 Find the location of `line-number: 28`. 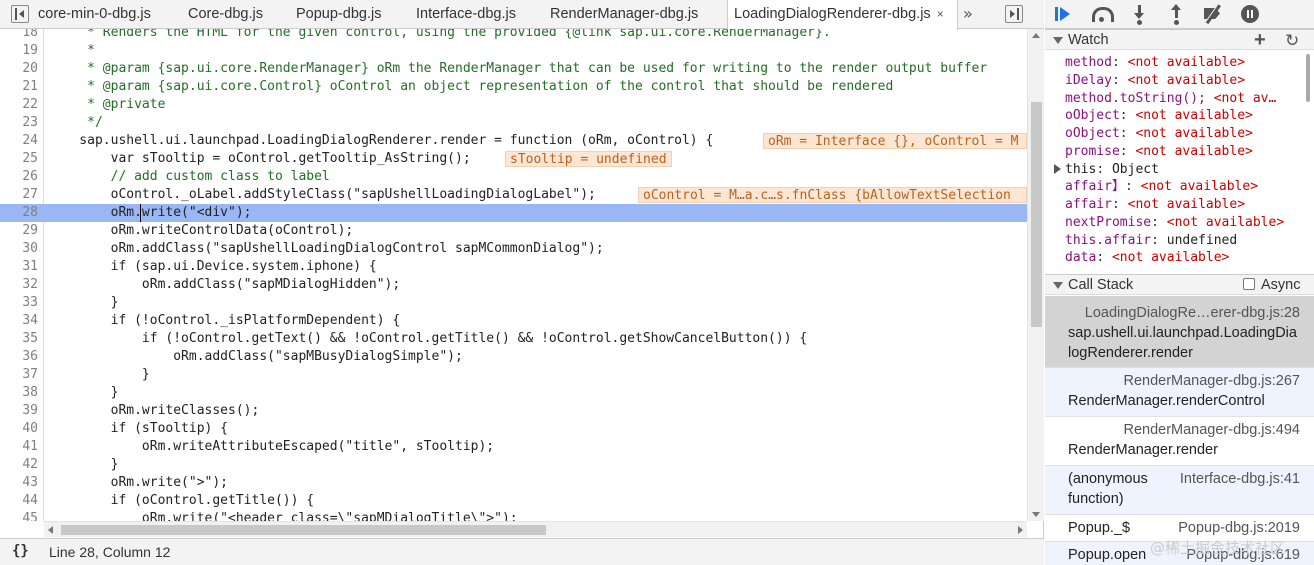

line-number: 28 is located at coordinates (30, 212).